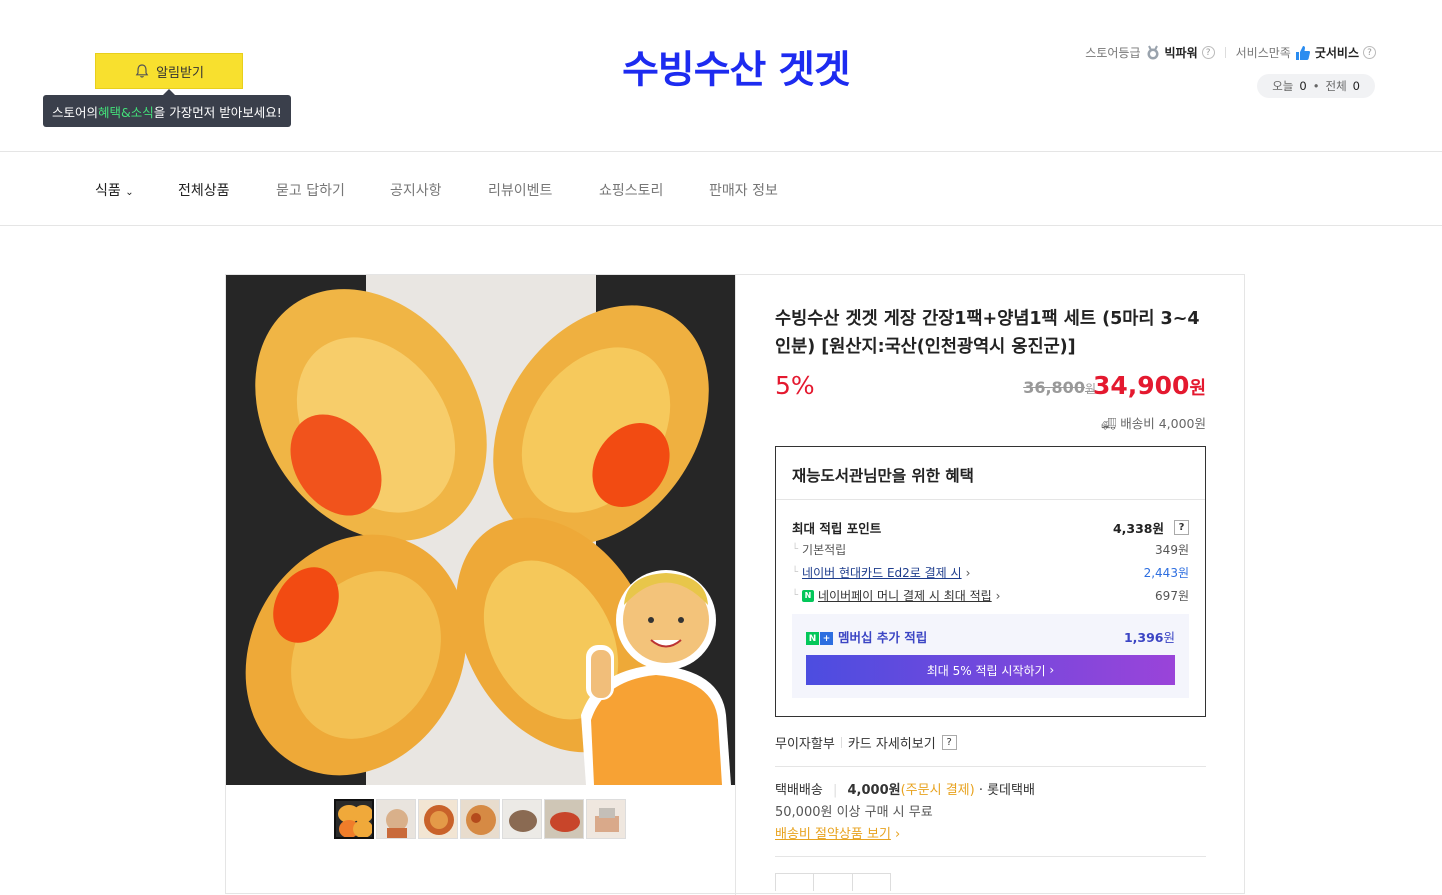  What do you see at coordinates (892, 742) in the screenshot?
I see `card-detail-link: 카드 자세히보기` at bounding box center [892, 742].